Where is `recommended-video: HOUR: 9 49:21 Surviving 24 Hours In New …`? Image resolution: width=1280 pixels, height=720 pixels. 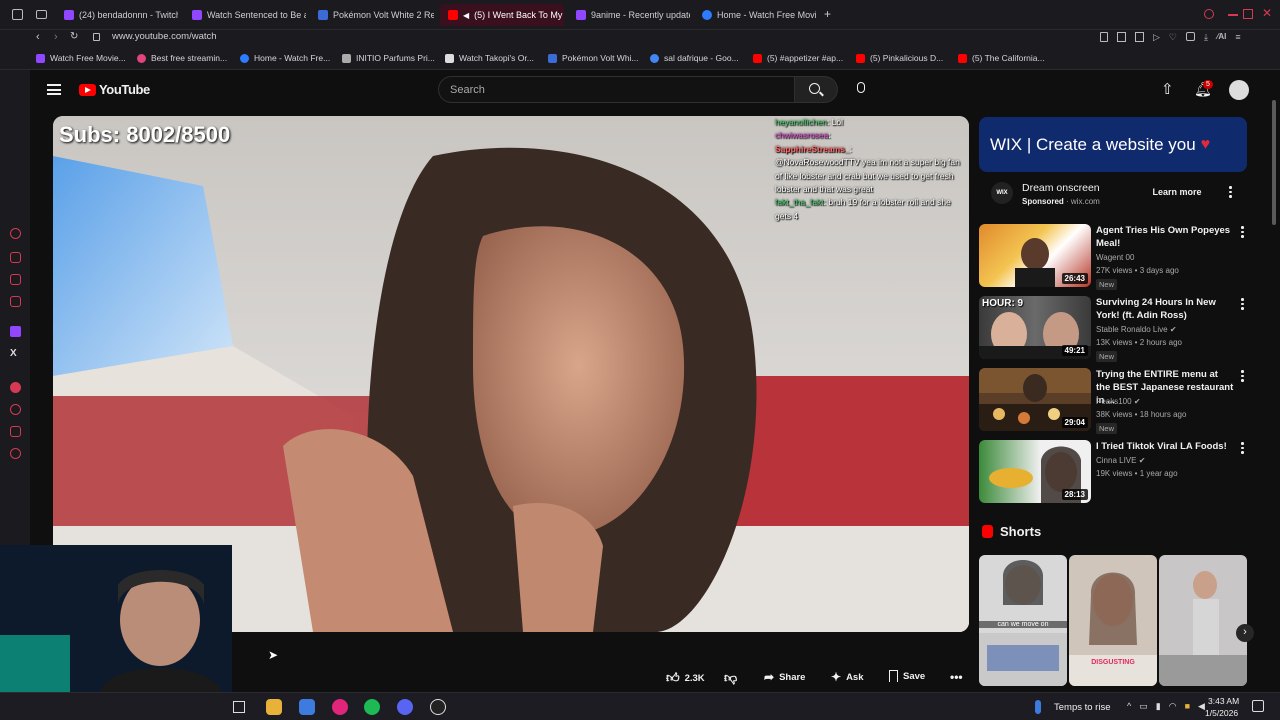 recommended-video: HOUR: 9 49:21 Surviving 24 Hours In New … is located at coordinates (1113, 329).